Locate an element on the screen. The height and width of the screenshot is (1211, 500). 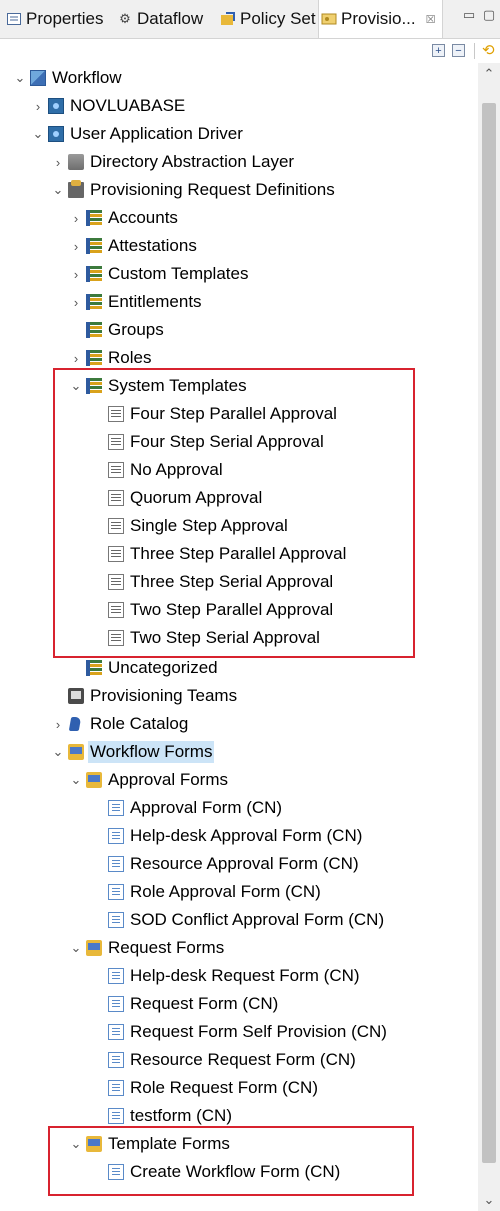
provisioning-request-definitions-icon is located at coordinates (76, 189).